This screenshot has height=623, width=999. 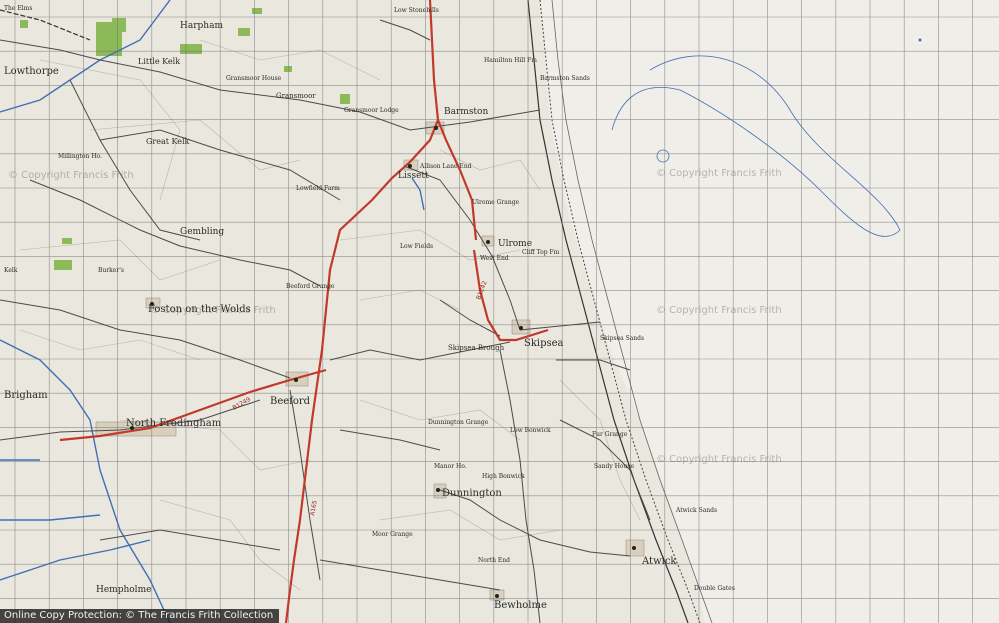 What do you see at coordinates (515, 244) in the screenshot?
I see `label-ulrome: Ulrome` at bounding box center [515, 244].